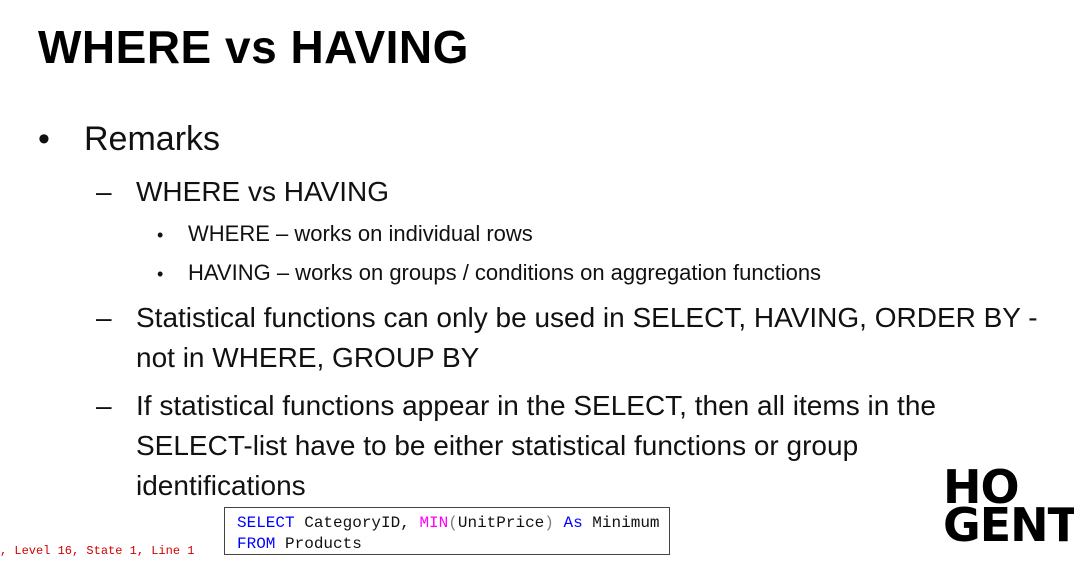 This screenshot has width=1074, height=562. I want to click on code-alias: Minimum, so click(621, 523).